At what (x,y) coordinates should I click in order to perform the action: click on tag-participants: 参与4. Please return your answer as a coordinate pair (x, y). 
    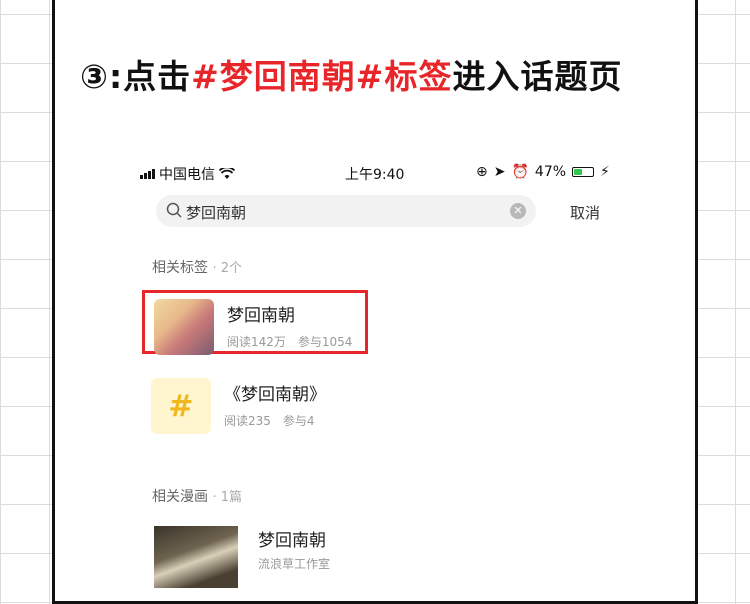
    Looking at the image, I should click on (298, 421).